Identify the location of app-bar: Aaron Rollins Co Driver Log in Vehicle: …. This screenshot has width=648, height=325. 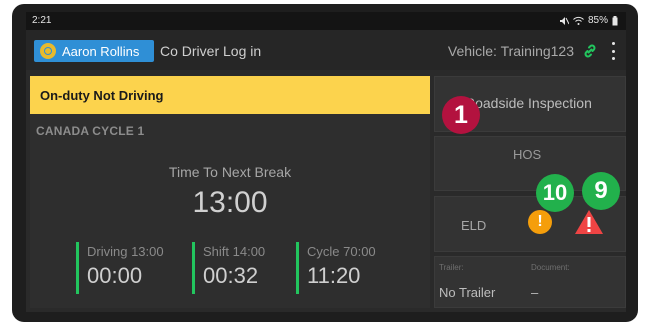
(326, 50).